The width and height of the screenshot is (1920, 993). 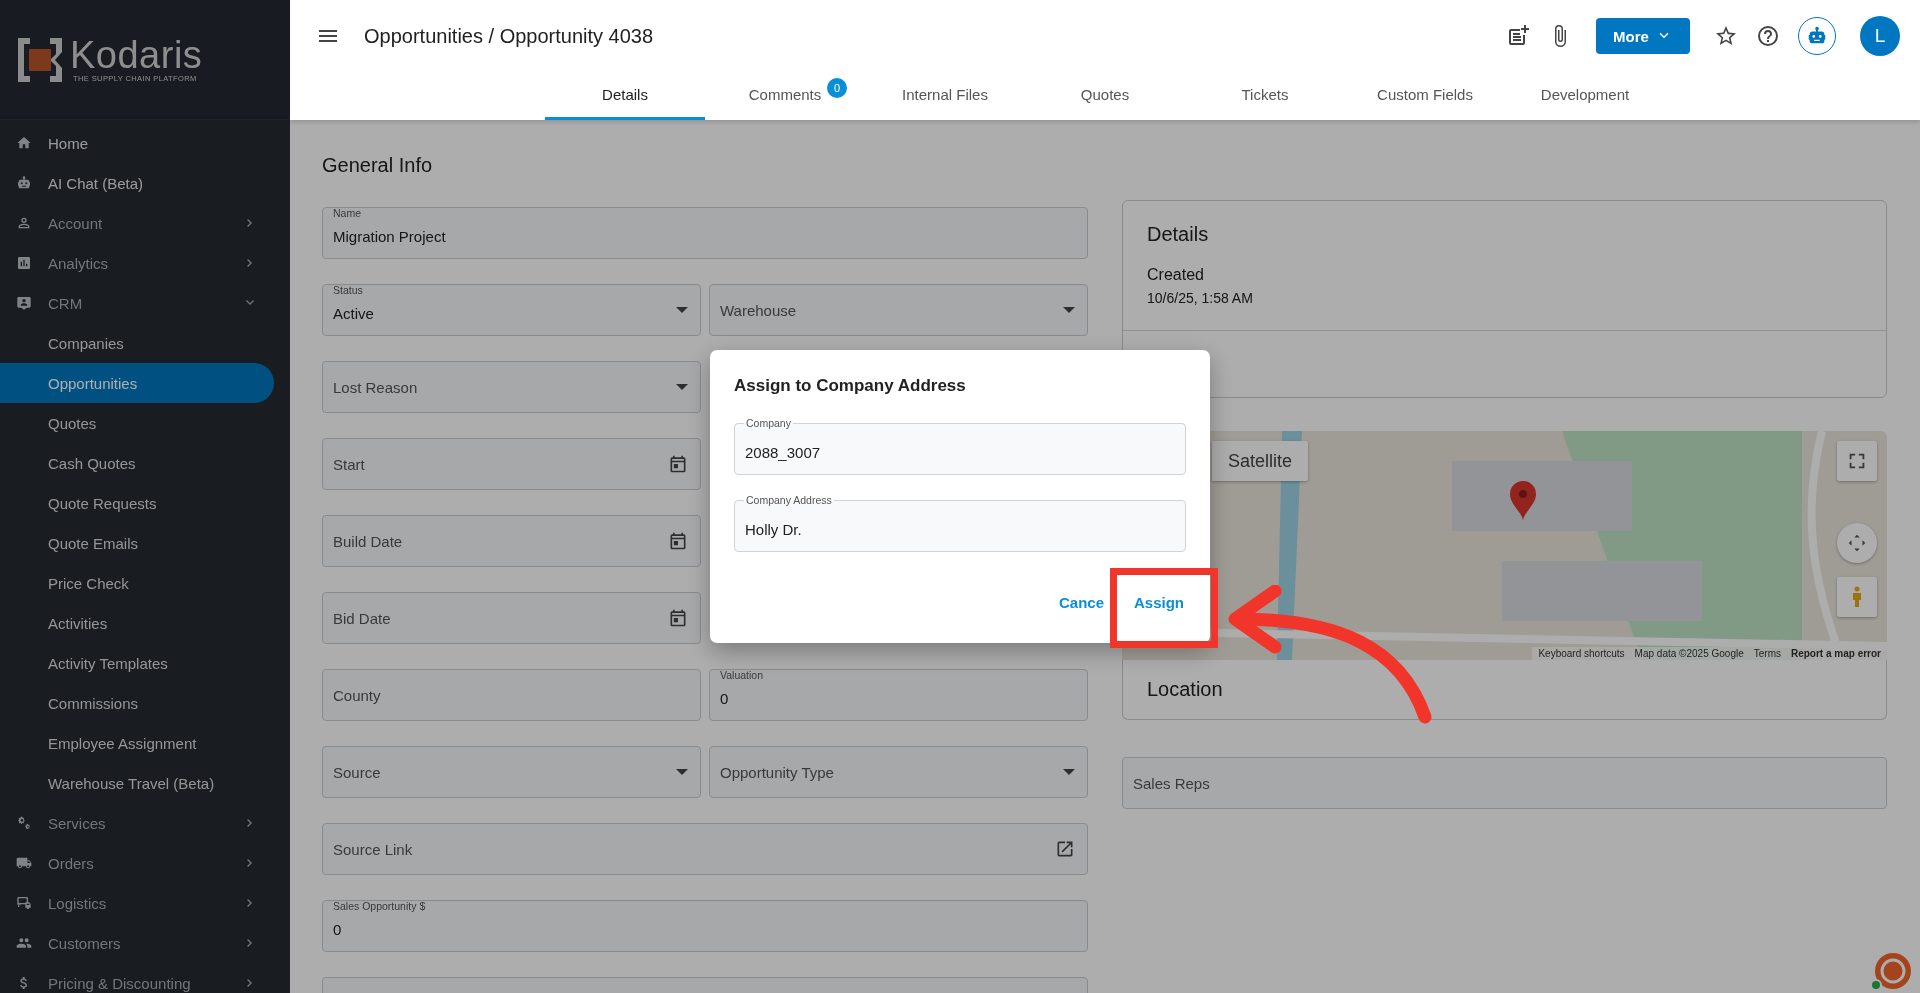 I want to click on sidebar-subitem: Warehouse Travel (Beta), so click(x=137, y=783).